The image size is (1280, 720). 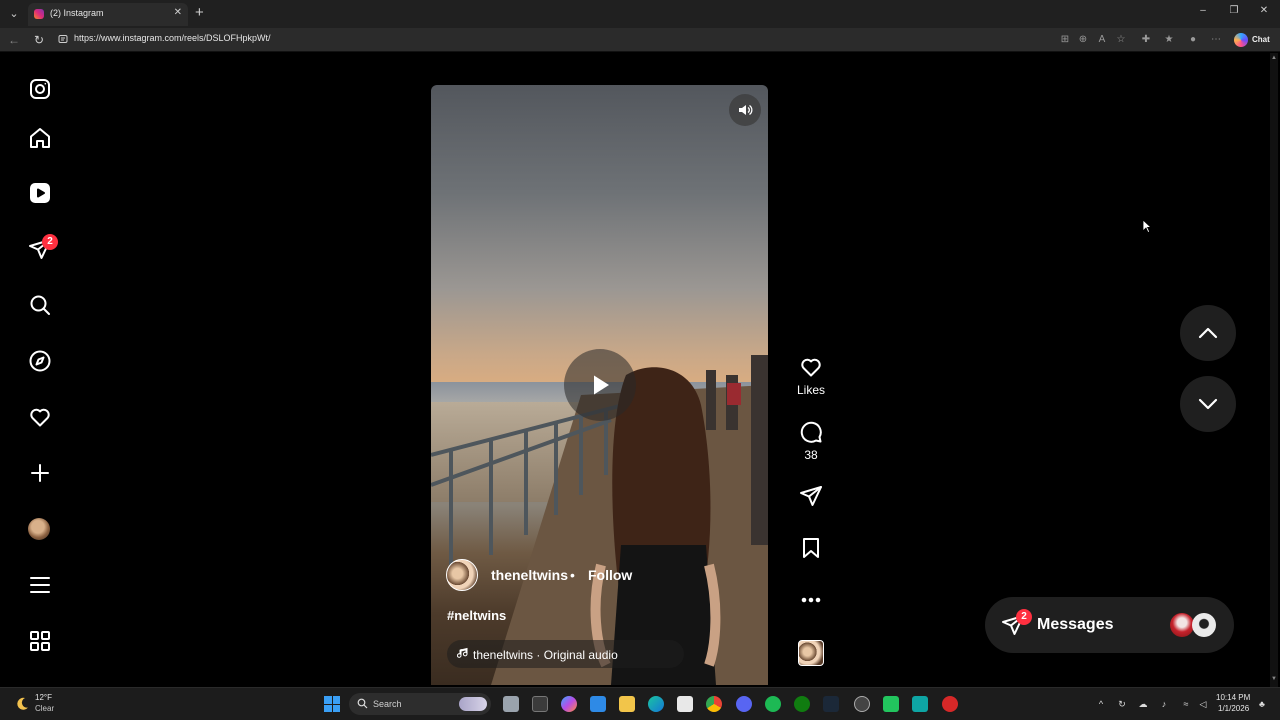 I want to click on chevron-up-icon, so click(x=1208, y=333).